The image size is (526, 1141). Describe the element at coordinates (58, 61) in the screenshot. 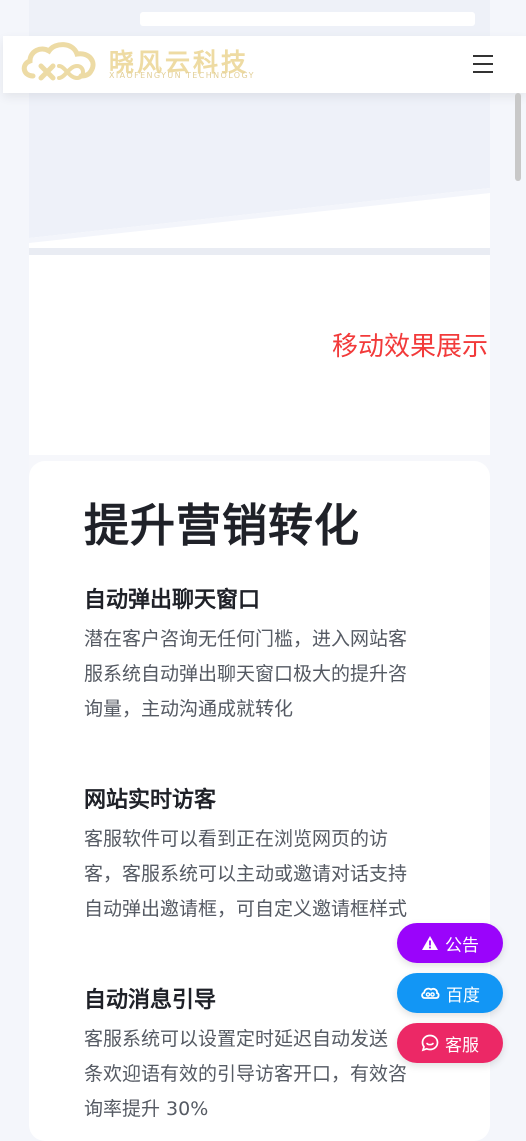

I see `cloud-logo-icon` at that location.